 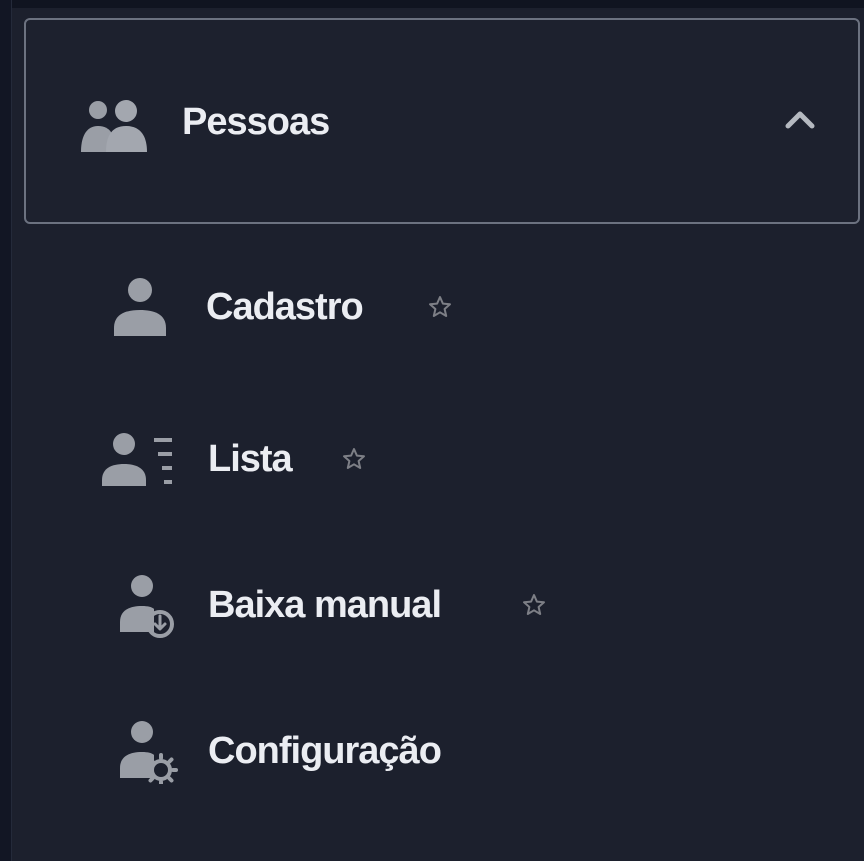 I want to click on menu-item-configuracao: Configuração, so click(x=460, y=751).